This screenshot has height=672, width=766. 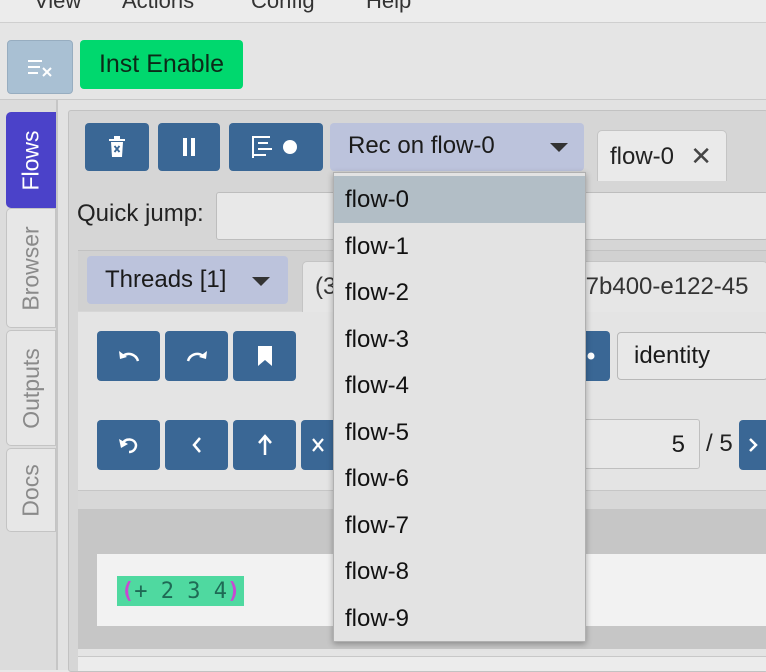 I want to click on menu-bar: View Actions Config Help, so click(x=383, y=11).